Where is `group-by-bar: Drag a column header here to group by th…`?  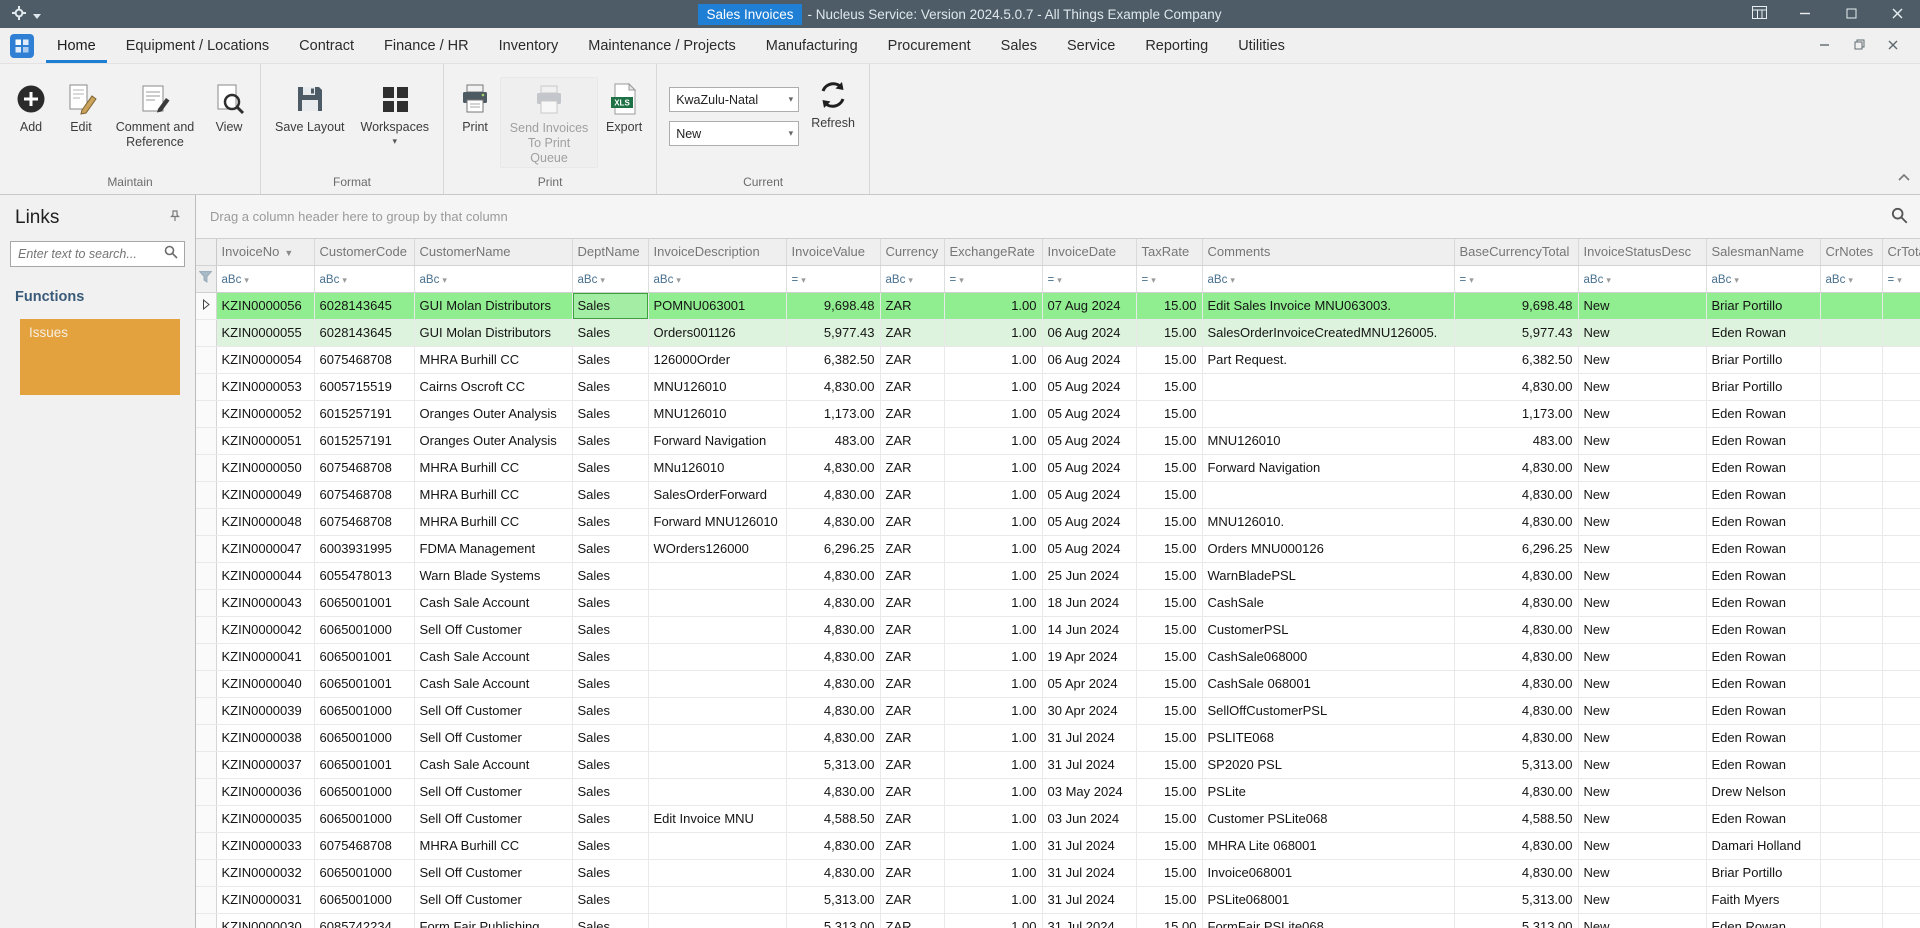 group-by-bar: Drag a column header here to group by th… is located at coordinates (1058, 217).